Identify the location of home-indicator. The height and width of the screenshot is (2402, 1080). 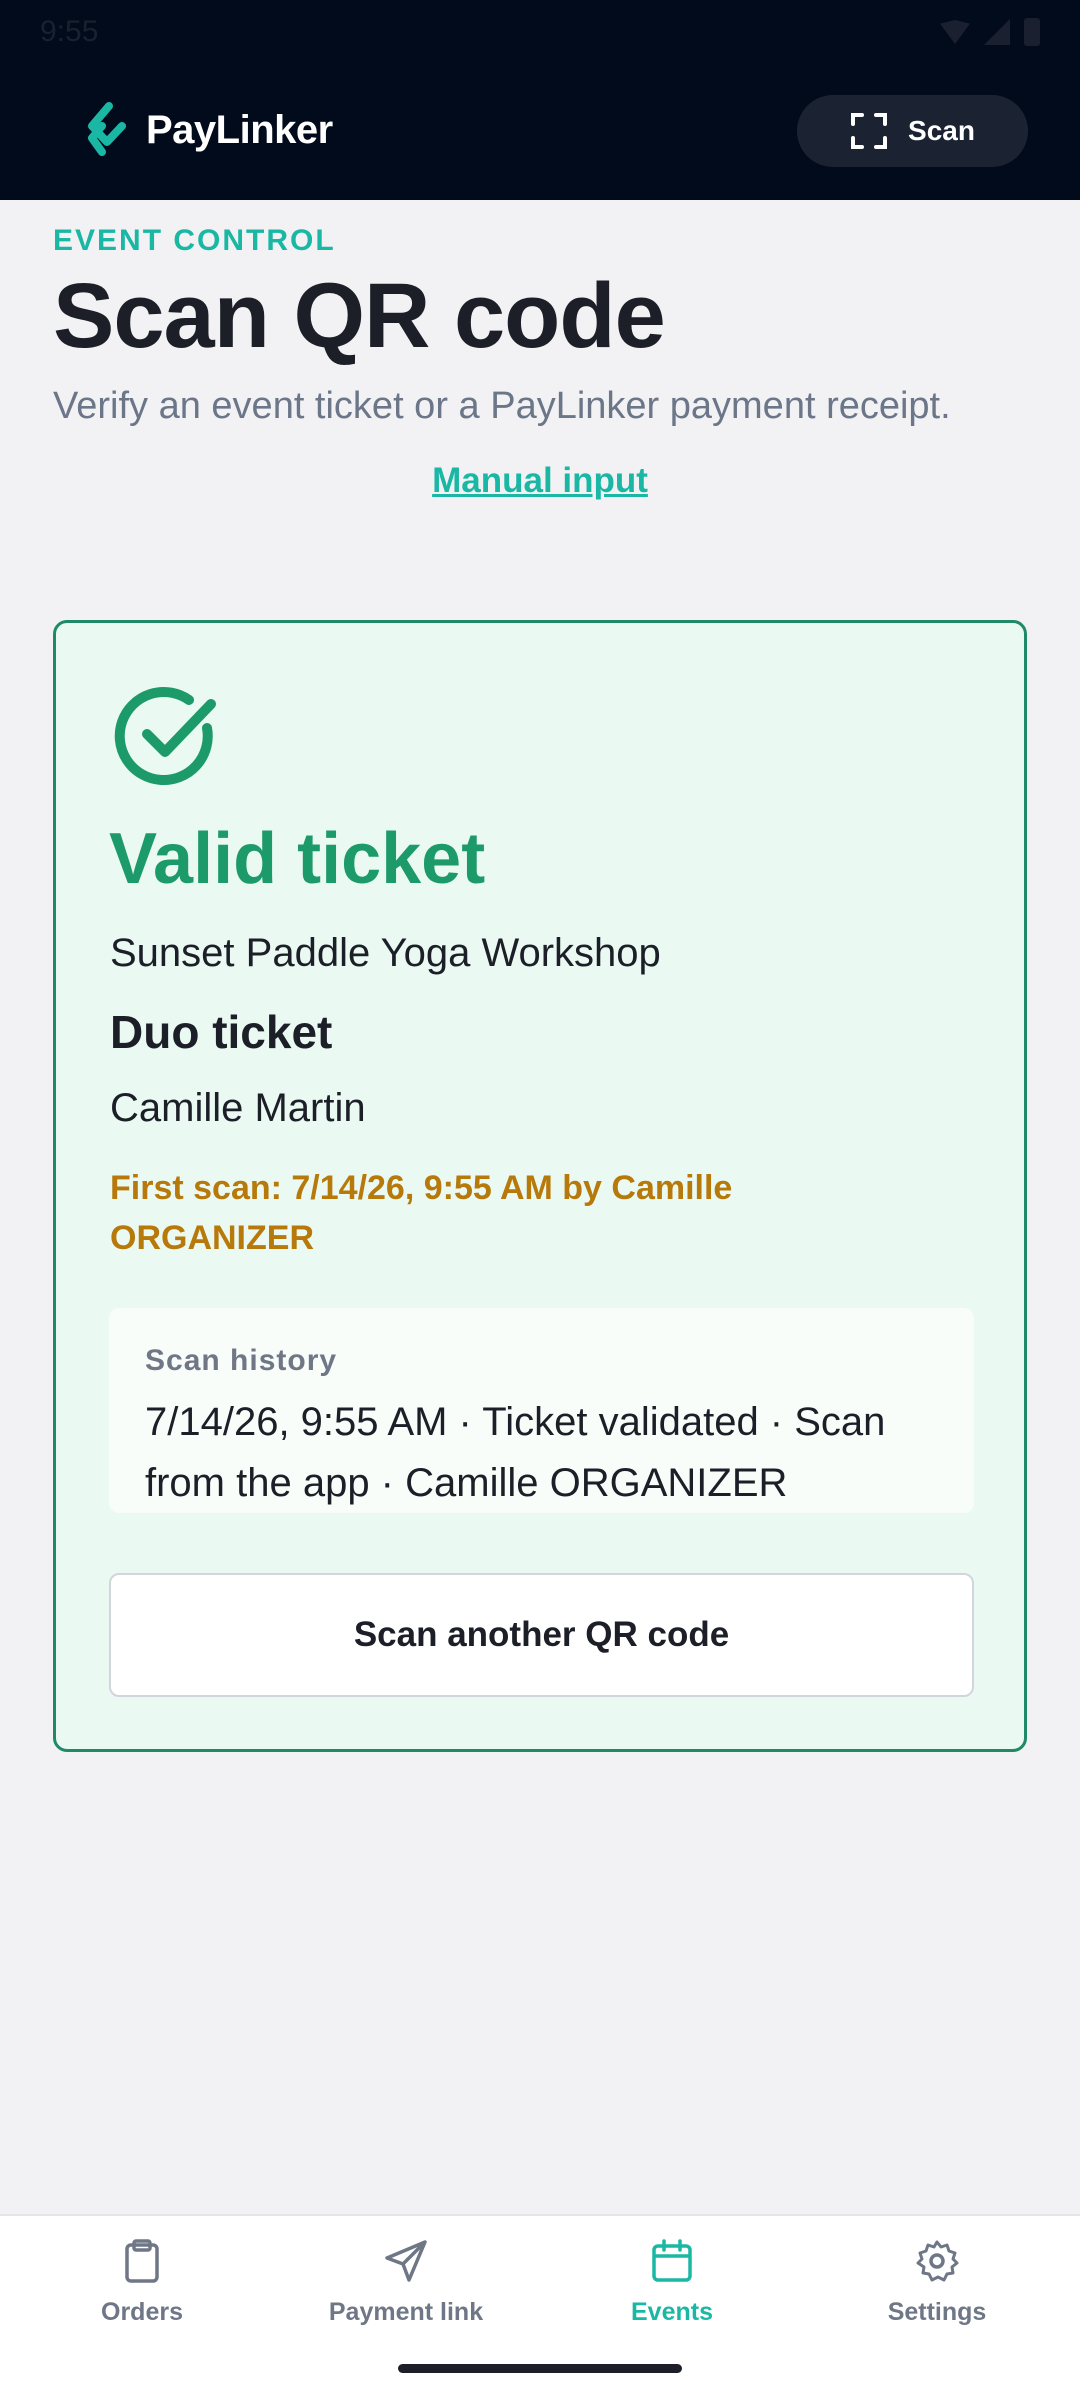
(540, 2368).